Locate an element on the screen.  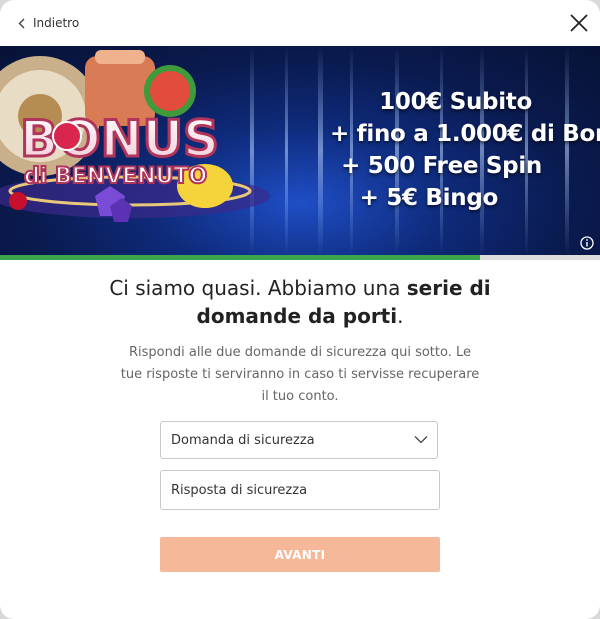
security-answer-input is located at coordinates (300, 490).